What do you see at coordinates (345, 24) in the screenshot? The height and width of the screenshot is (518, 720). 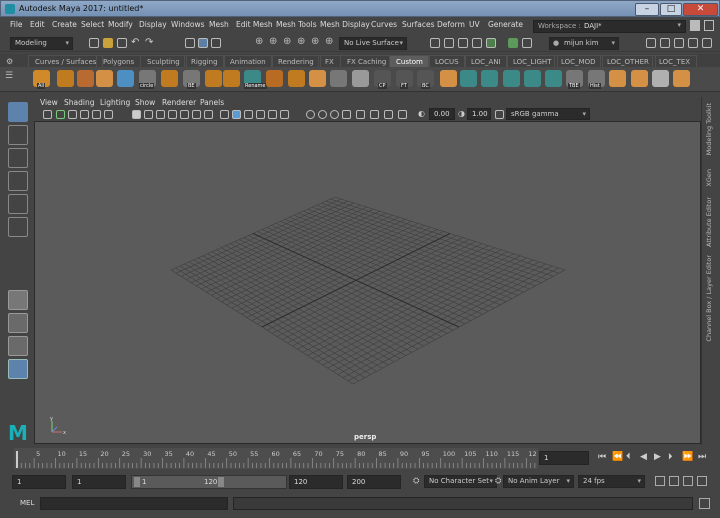 I see `menu-mesh-display: Mesh Display` at bounding box center [345, 24].